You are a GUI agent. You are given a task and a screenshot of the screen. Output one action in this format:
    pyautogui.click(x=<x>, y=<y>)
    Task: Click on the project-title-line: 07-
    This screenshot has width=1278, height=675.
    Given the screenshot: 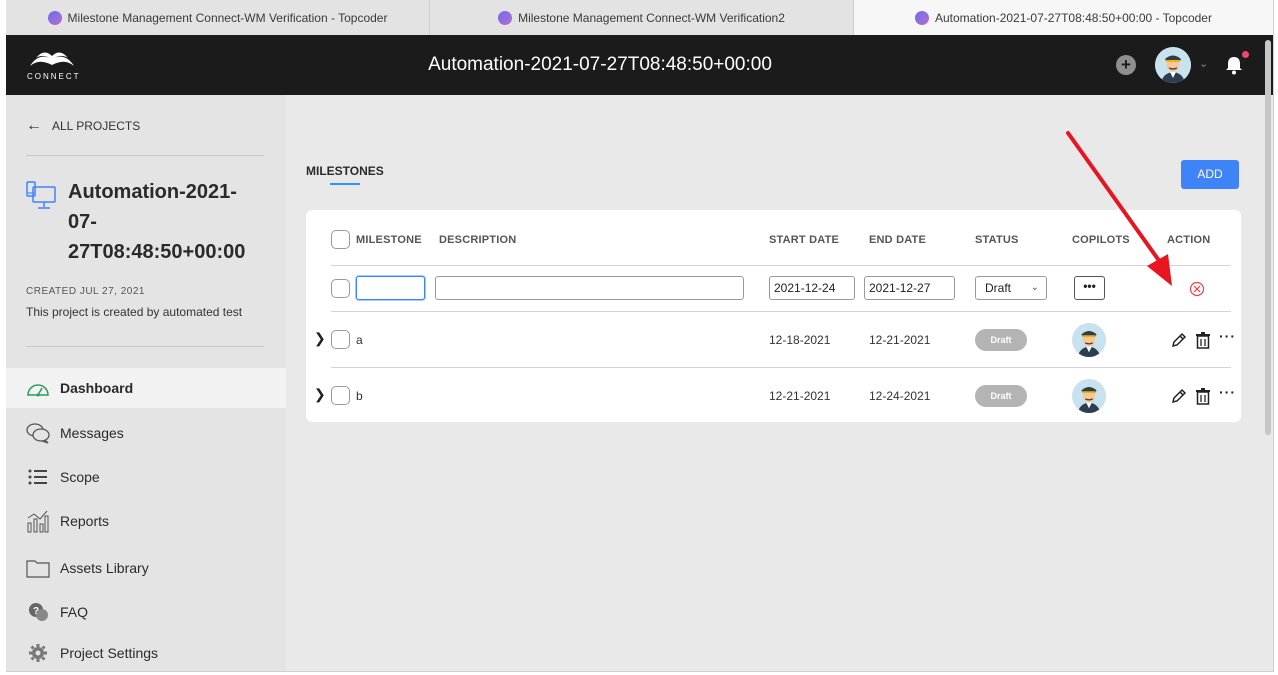 What is the action you would take?
    pyautogui.click(x=82, y=222)
    